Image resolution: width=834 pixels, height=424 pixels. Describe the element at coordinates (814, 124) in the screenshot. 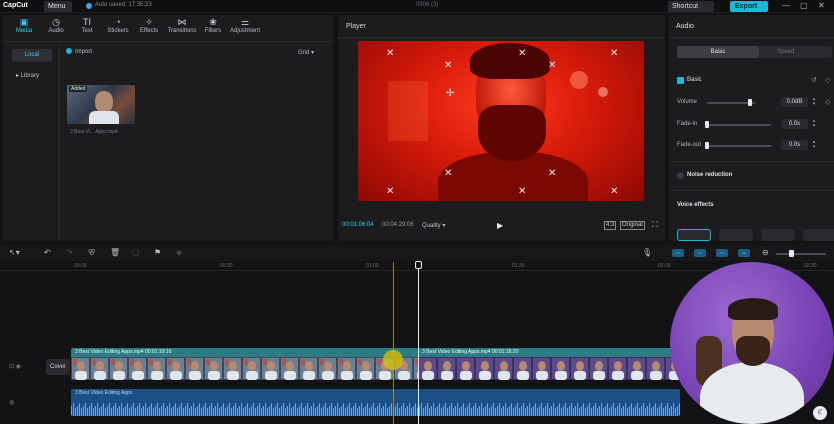

I see `fadein-stepper-icon: ▴ ▾` at that location.